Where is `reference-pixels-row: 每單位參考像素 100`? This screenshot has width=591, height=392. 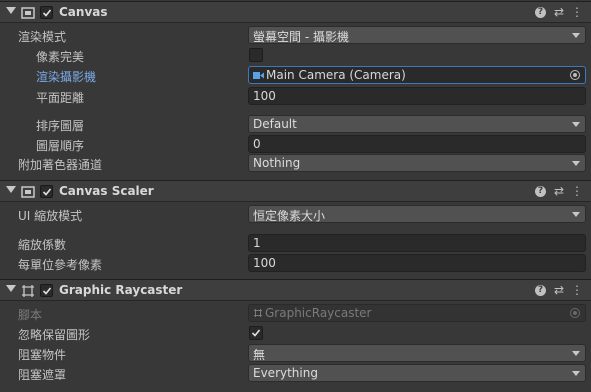
reference-pixels-row: 每單位參考像素 100 is located at coordinates (295, 263).